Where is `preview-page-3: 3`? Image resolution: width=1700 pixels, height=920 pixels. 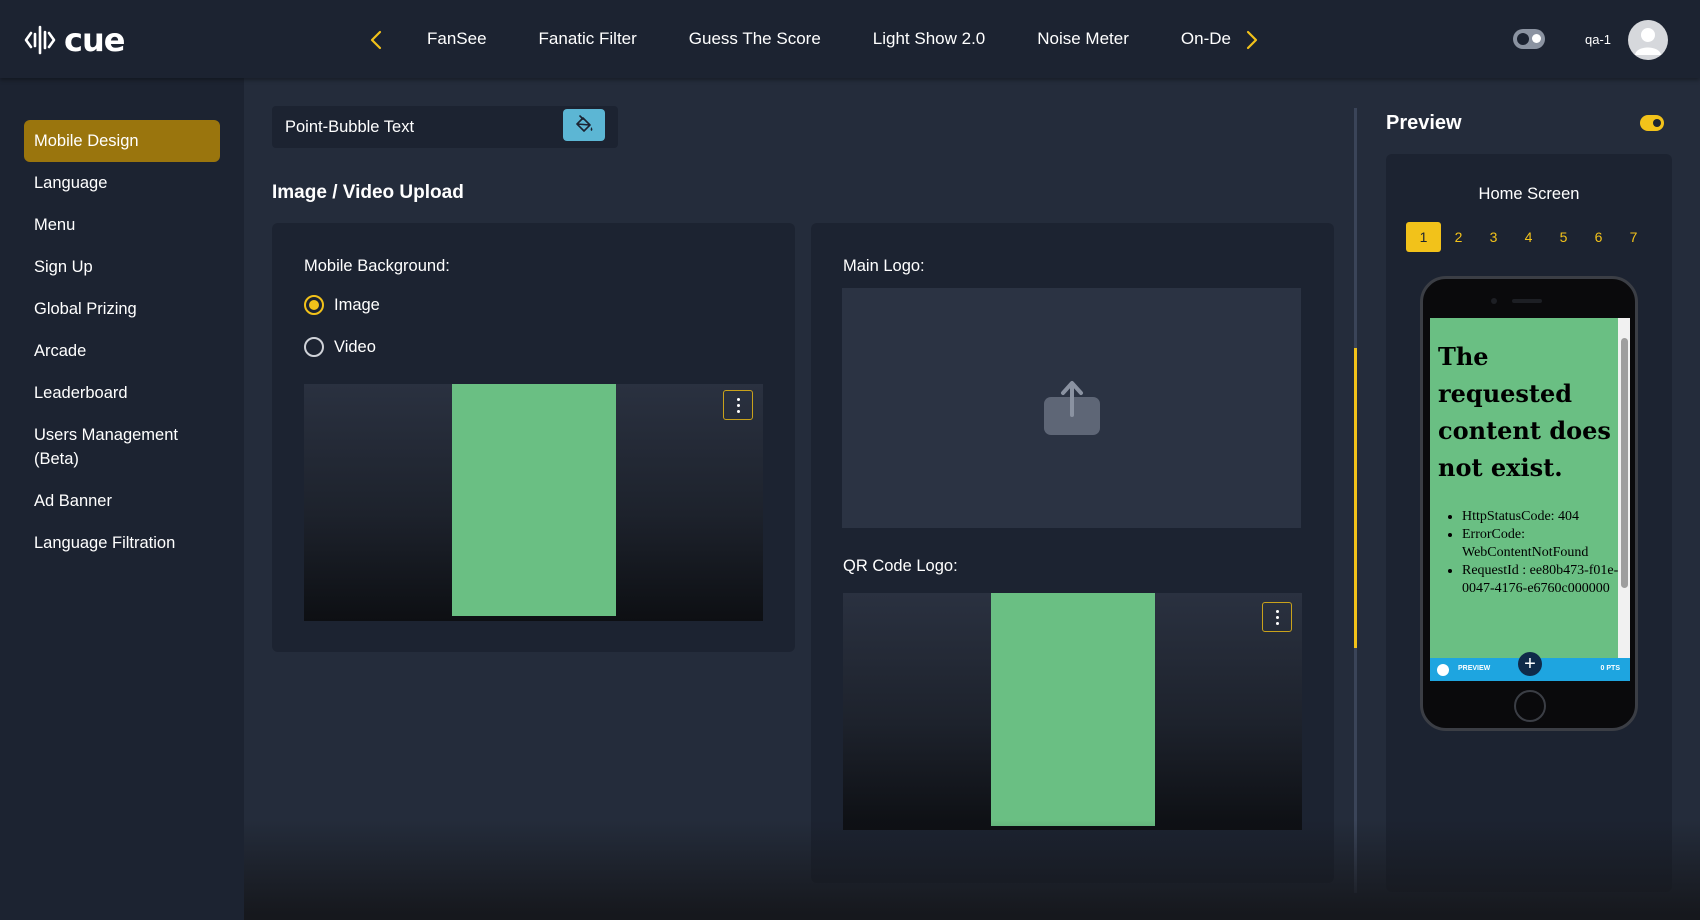 preview-page-3: 3 is located at coordinates (1493, 237).